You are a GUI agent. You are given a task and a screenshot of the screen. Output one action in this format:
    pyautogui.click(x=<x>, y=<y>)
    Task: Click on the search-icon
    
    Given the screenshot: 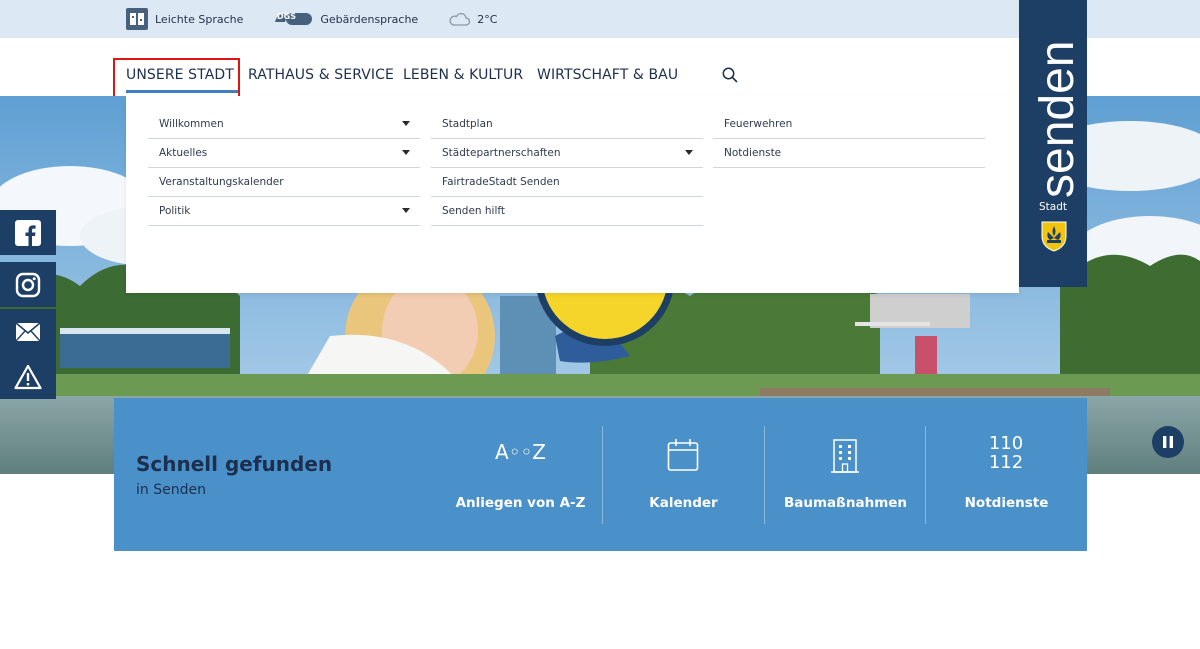 What is the action you would take?
    pyautogui.click(x=730, y=75)
    